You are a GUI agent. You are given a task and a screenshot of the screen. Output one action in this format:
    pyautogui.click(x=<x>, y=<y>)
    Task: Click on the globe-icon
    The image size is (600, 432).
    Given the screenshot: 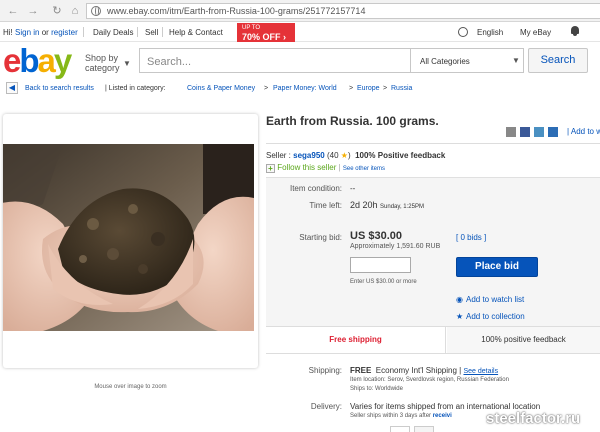 What is the action you would take?
    pyautogui.click(x=463, y=32)
    